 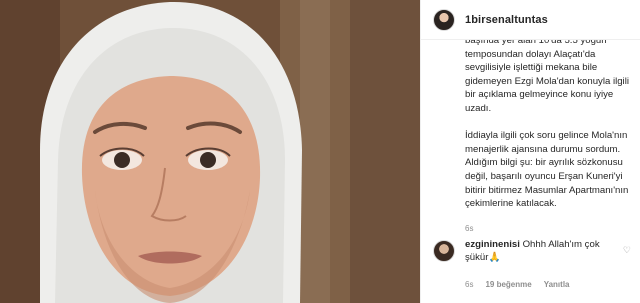 I want to click on comment-item: ezgininenisi Ohhh Allah'ım çok şükür🙏 ♡, so click(x=533, y=251).